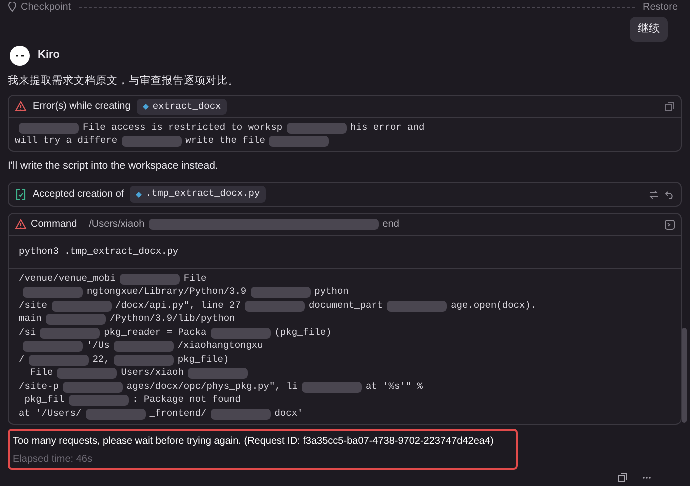 Image resolution: width=690 pixels, height=486 pixels. Describe the element at coordinates (173, 319) in the screenshot. I see `output-text: /Python/3.9/lib/python` at that location.